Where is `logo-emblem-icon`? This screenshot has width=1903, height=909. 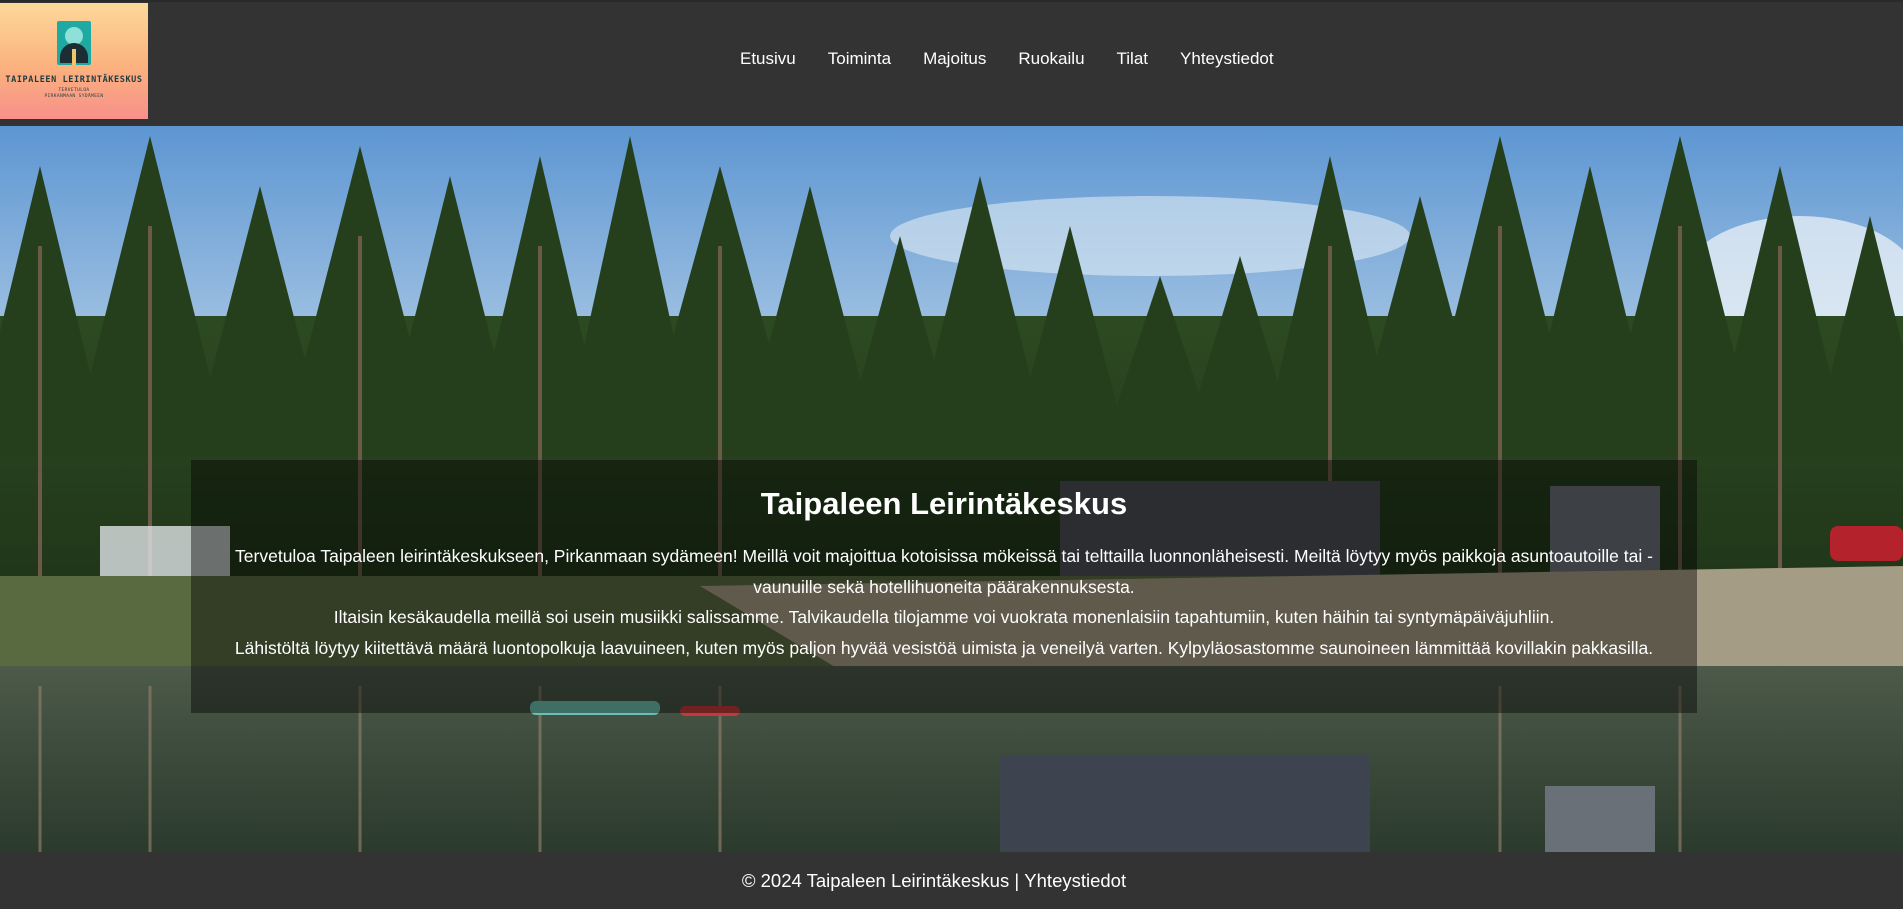
logo-emblem-icon is located at coordinates (74, 43).